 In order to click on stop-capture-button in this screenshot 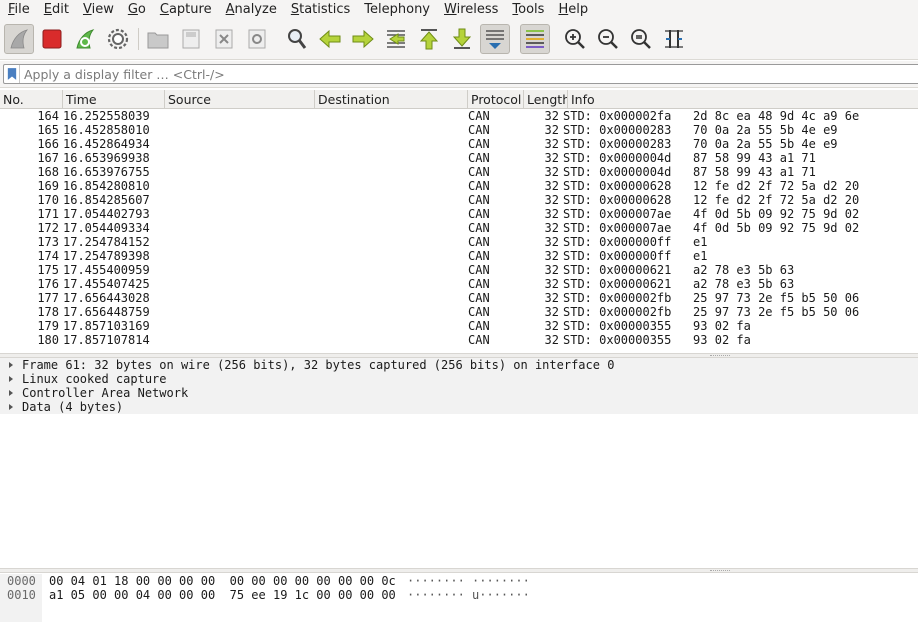, I will do `click(52, 39)`.